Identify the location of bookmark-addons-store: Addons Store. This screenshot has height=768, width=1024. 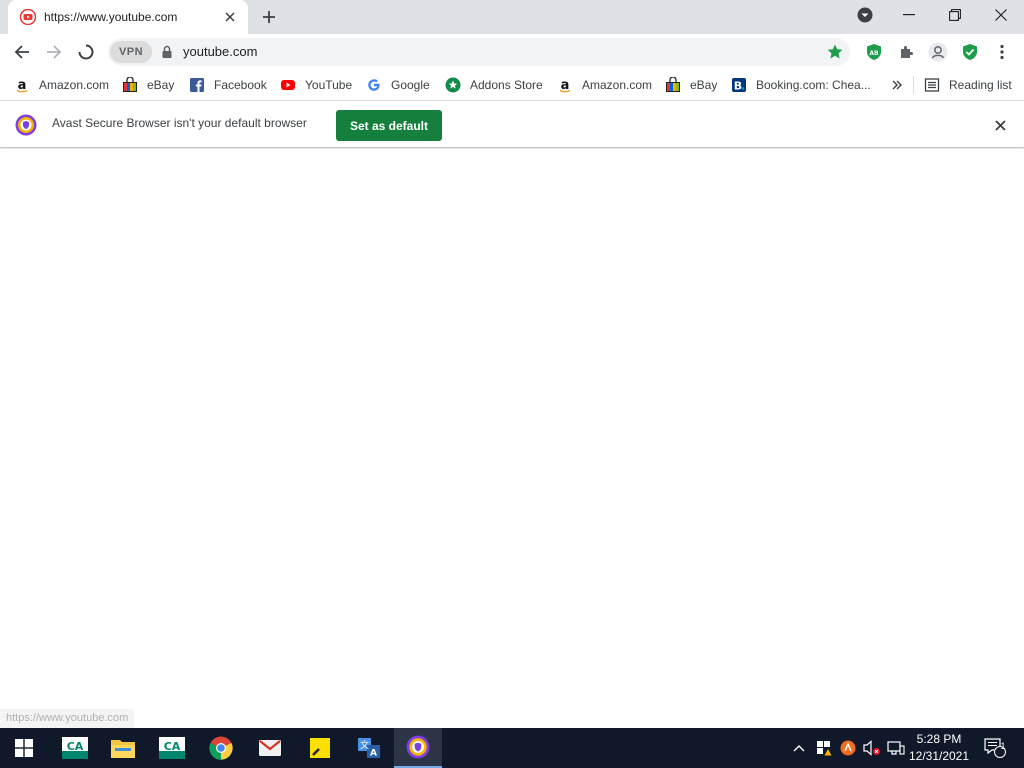
(494, 85).